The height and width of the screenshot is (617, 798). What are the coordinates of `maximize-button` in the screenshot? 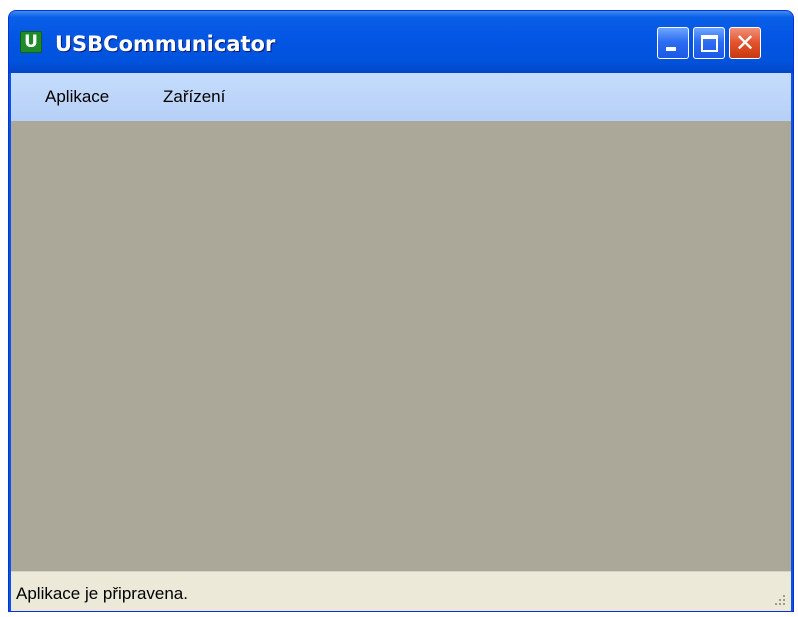 It's located at (709, 43).